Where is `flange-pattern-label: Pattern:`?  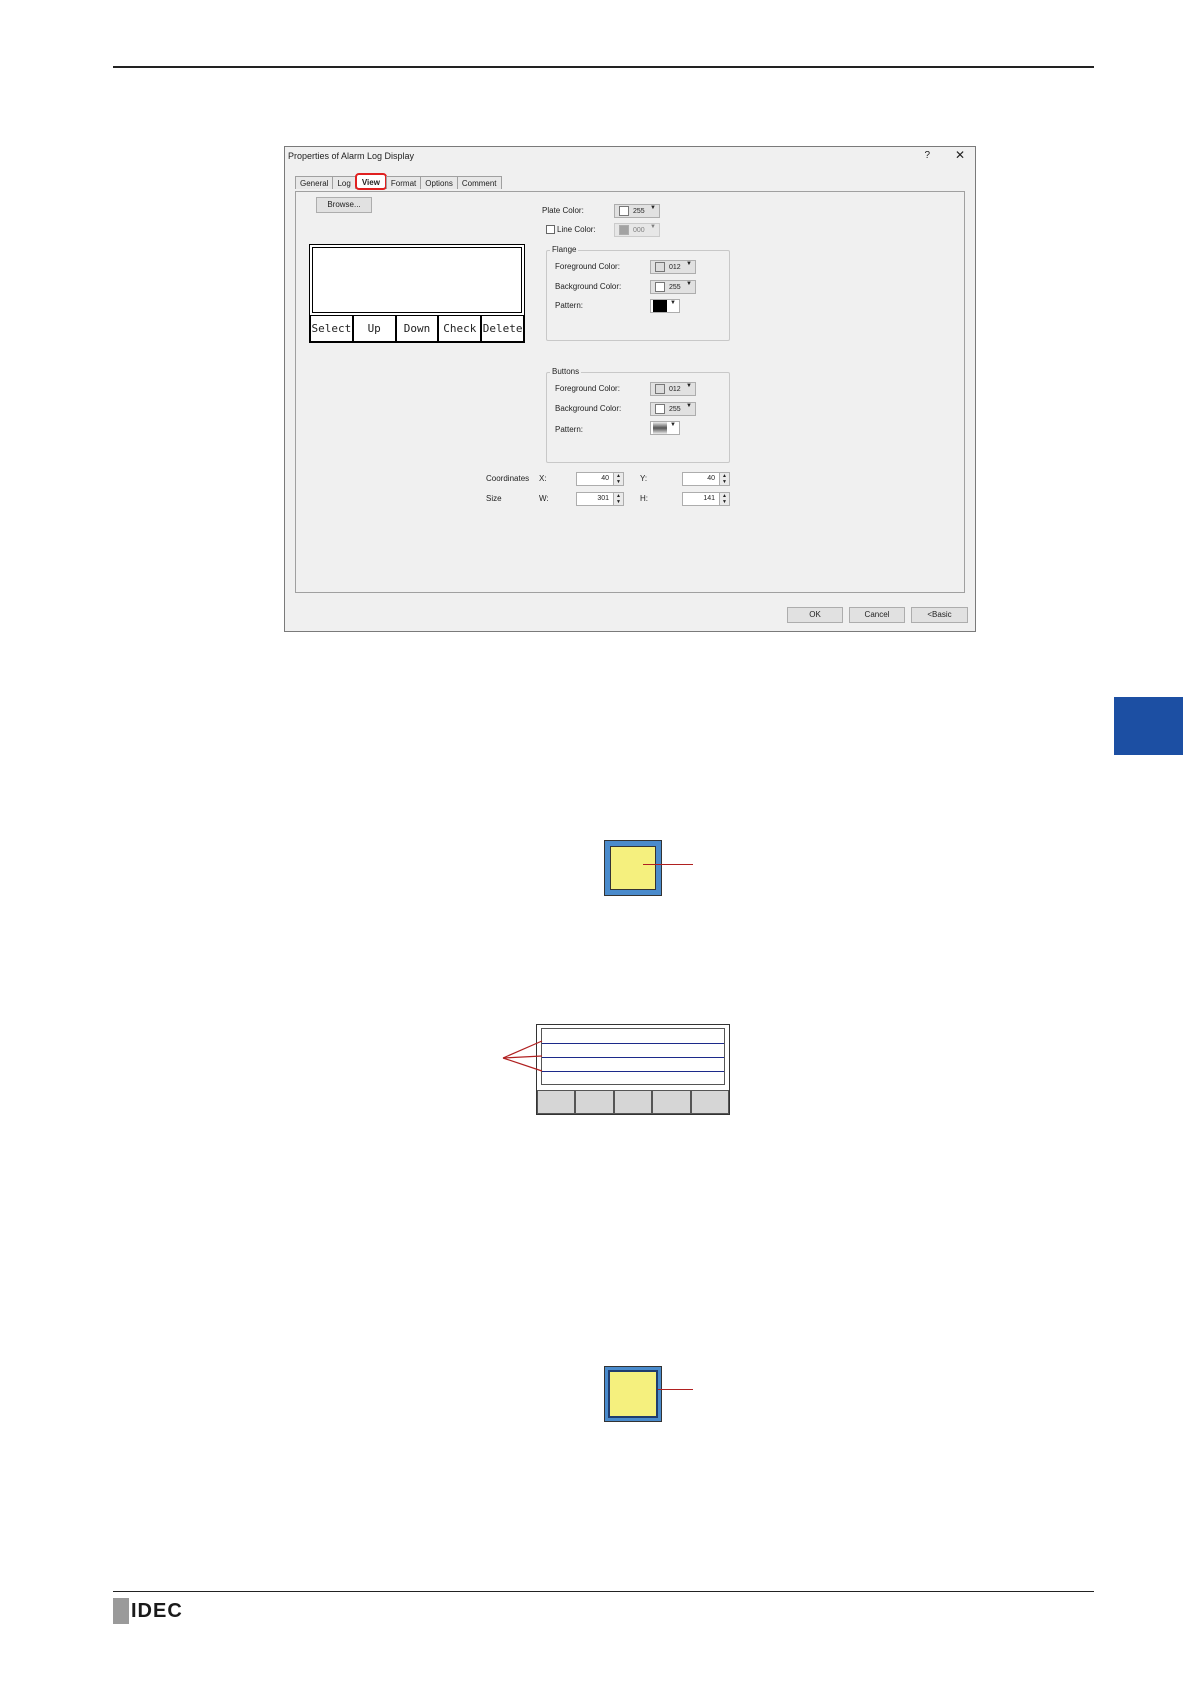
flange-pattern-label: Pattern: is located at coordinates (569, 305).